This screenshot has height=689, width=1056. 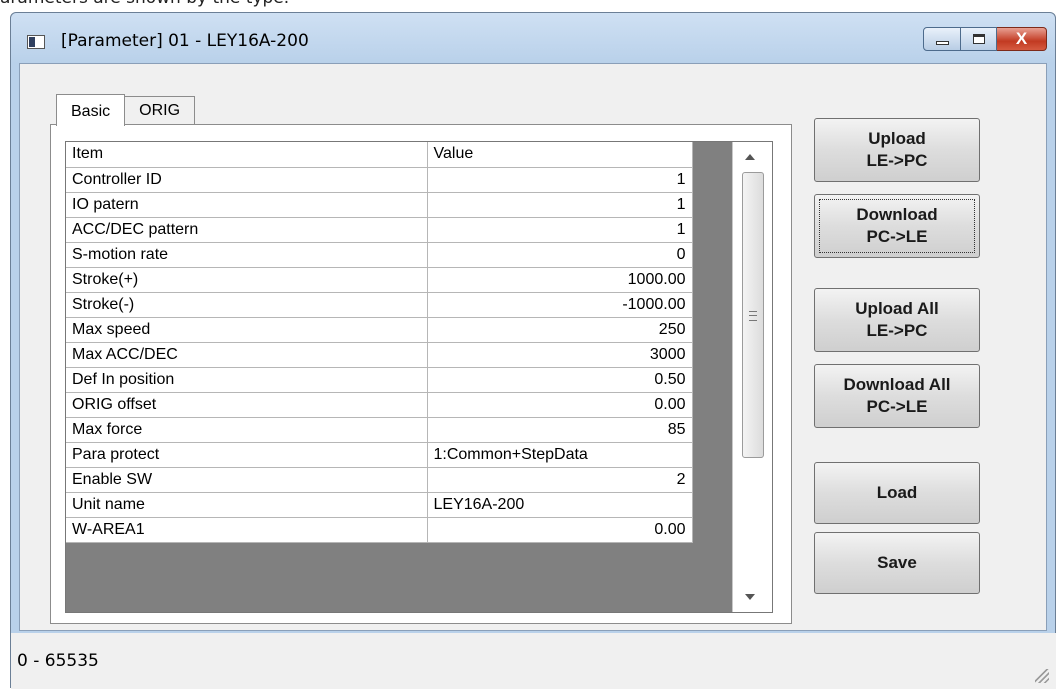 What do you see at coordinates (1042, 676) in the screenshot?
I see `resize-grip-icon` at bounding box center [1042, 676].